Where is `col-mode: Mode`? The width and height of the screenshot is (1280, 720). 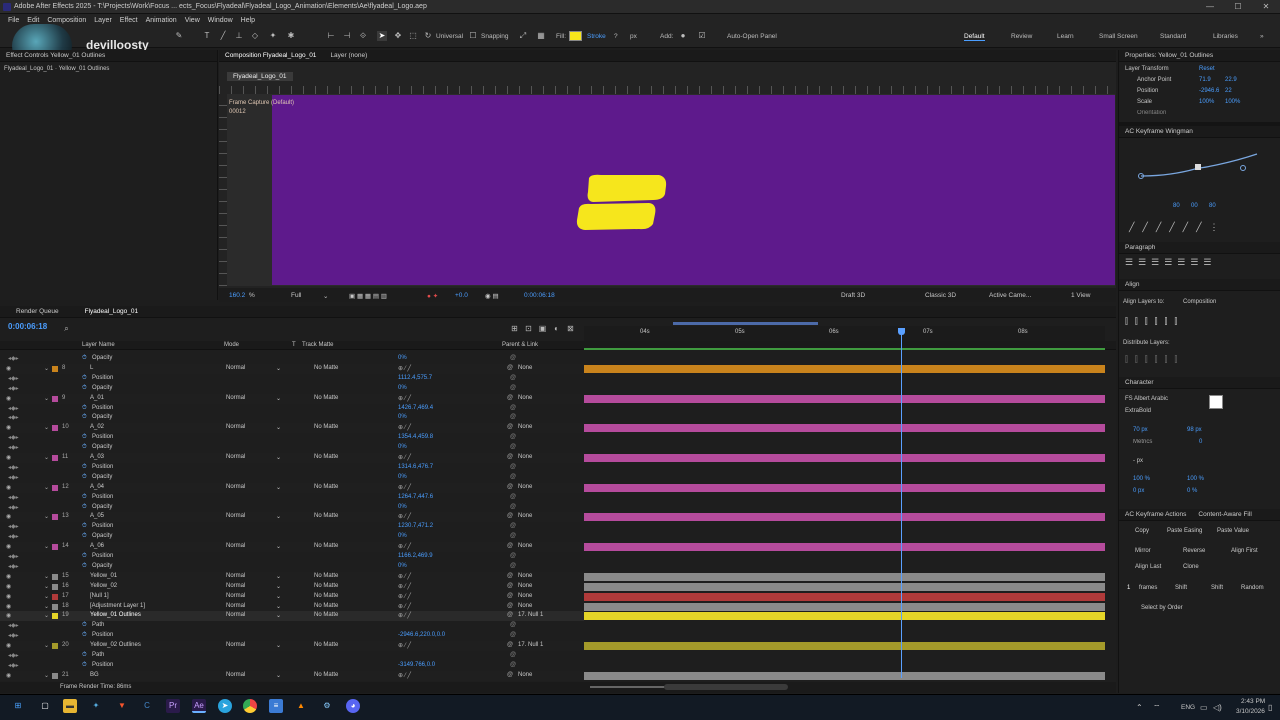
col-mode: Mode is located at coordinates (231, 345).